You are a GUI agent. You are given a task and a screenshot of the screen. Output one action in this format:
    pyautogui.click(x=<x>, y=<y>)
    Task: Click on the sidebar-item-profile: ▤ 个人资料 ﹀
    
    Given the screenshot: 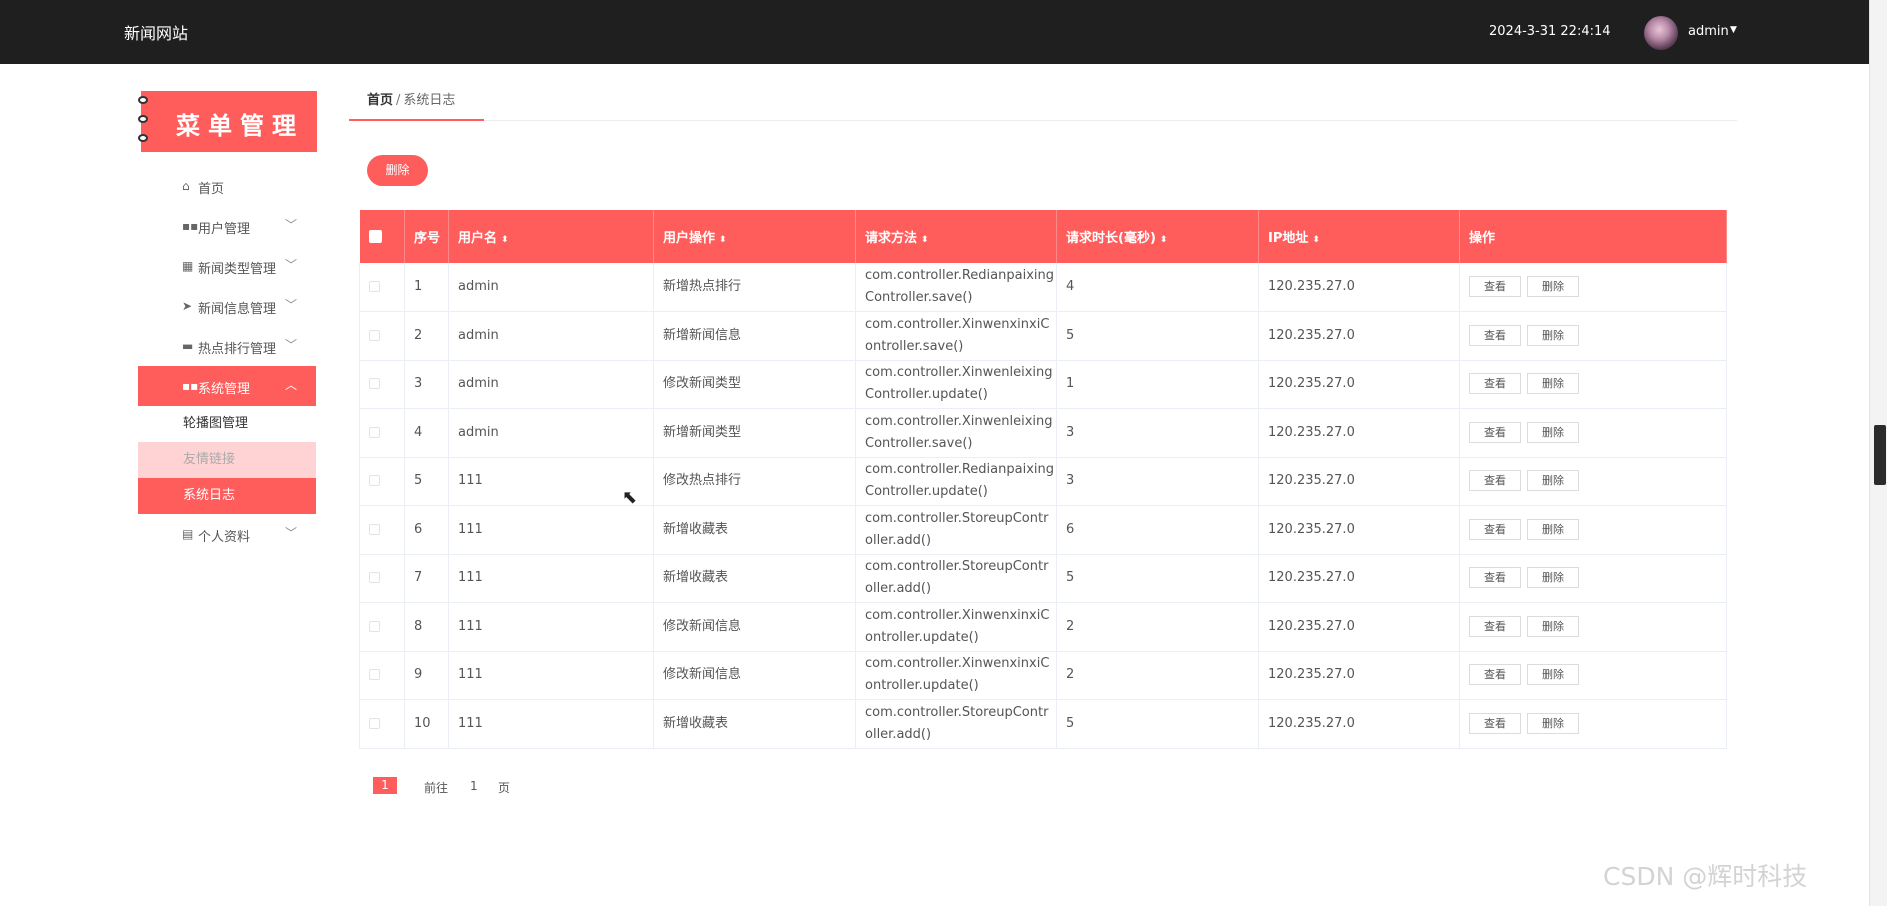 What is the action you would take?
    pyautogui.click(x=227, y=534)
    